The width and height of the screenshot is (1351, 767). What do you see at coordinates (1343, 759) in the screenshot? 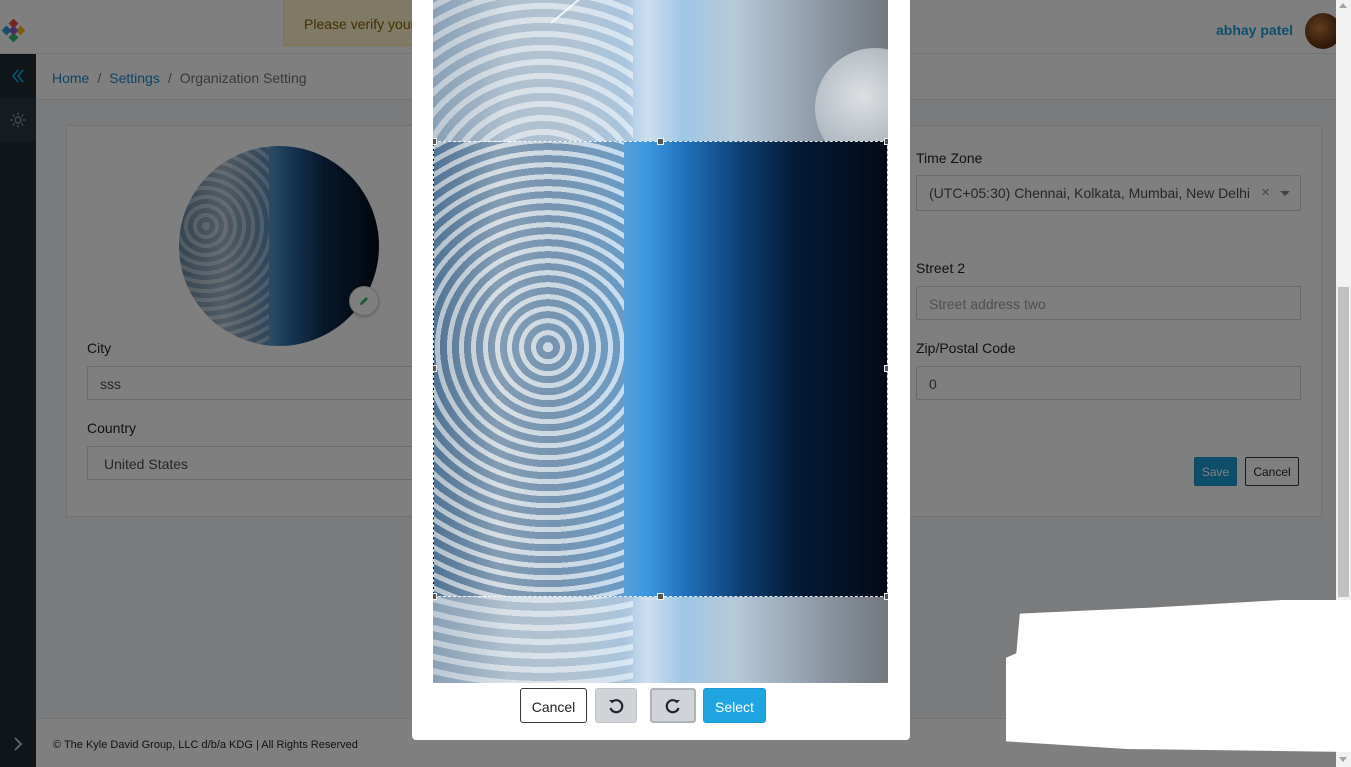
I see `scroll-down-icon` at bounding box center [1343, 759].